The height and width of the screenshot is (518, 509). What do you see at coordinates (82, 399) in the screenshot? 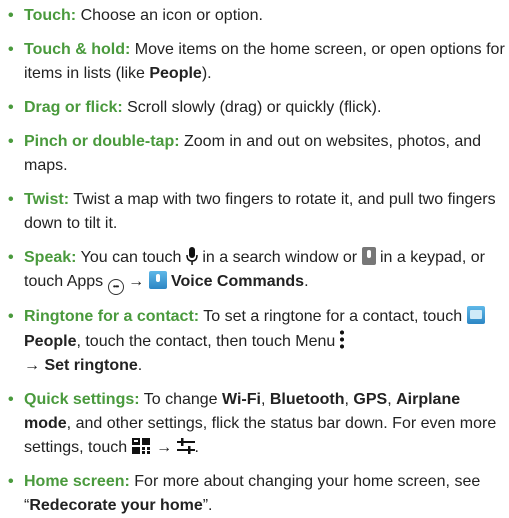
I see `term: Quick settings:` at bounding box center [82, 399].